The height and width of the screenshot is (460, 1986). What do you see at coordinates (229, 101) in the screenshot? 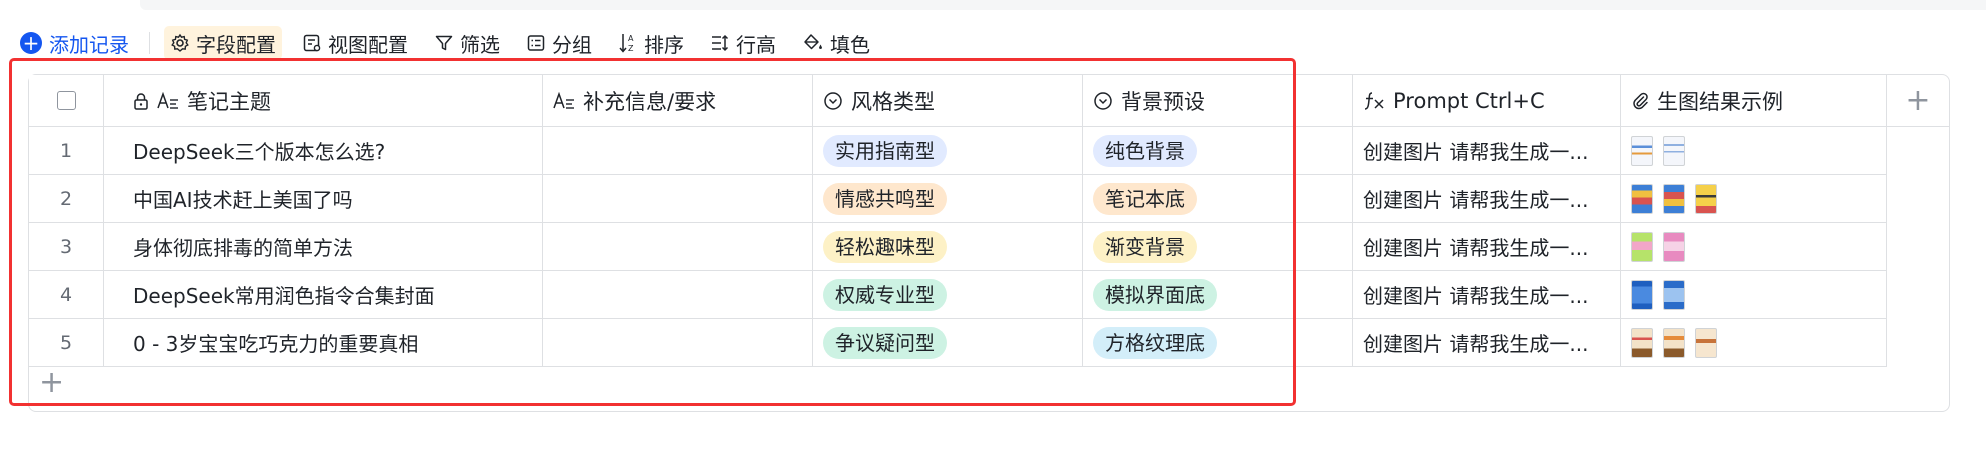
I see `column-header-label: 笔记主题` at bounding box center [229, 101].